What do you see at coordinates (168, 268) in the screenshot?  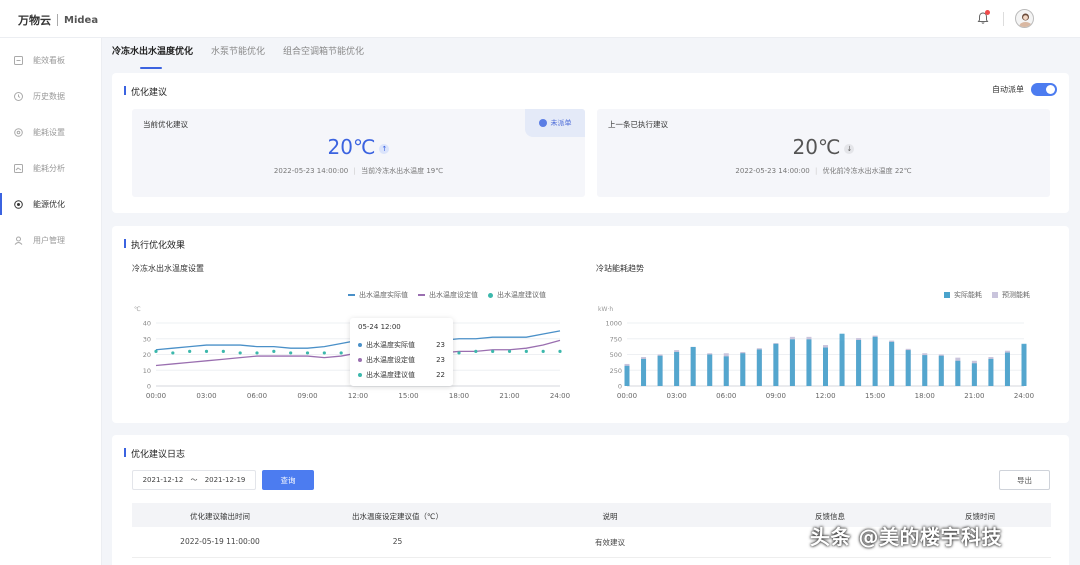 I see `temp-chart-title: 冷冻水出水温度设置` at bounding box center [168, 268].